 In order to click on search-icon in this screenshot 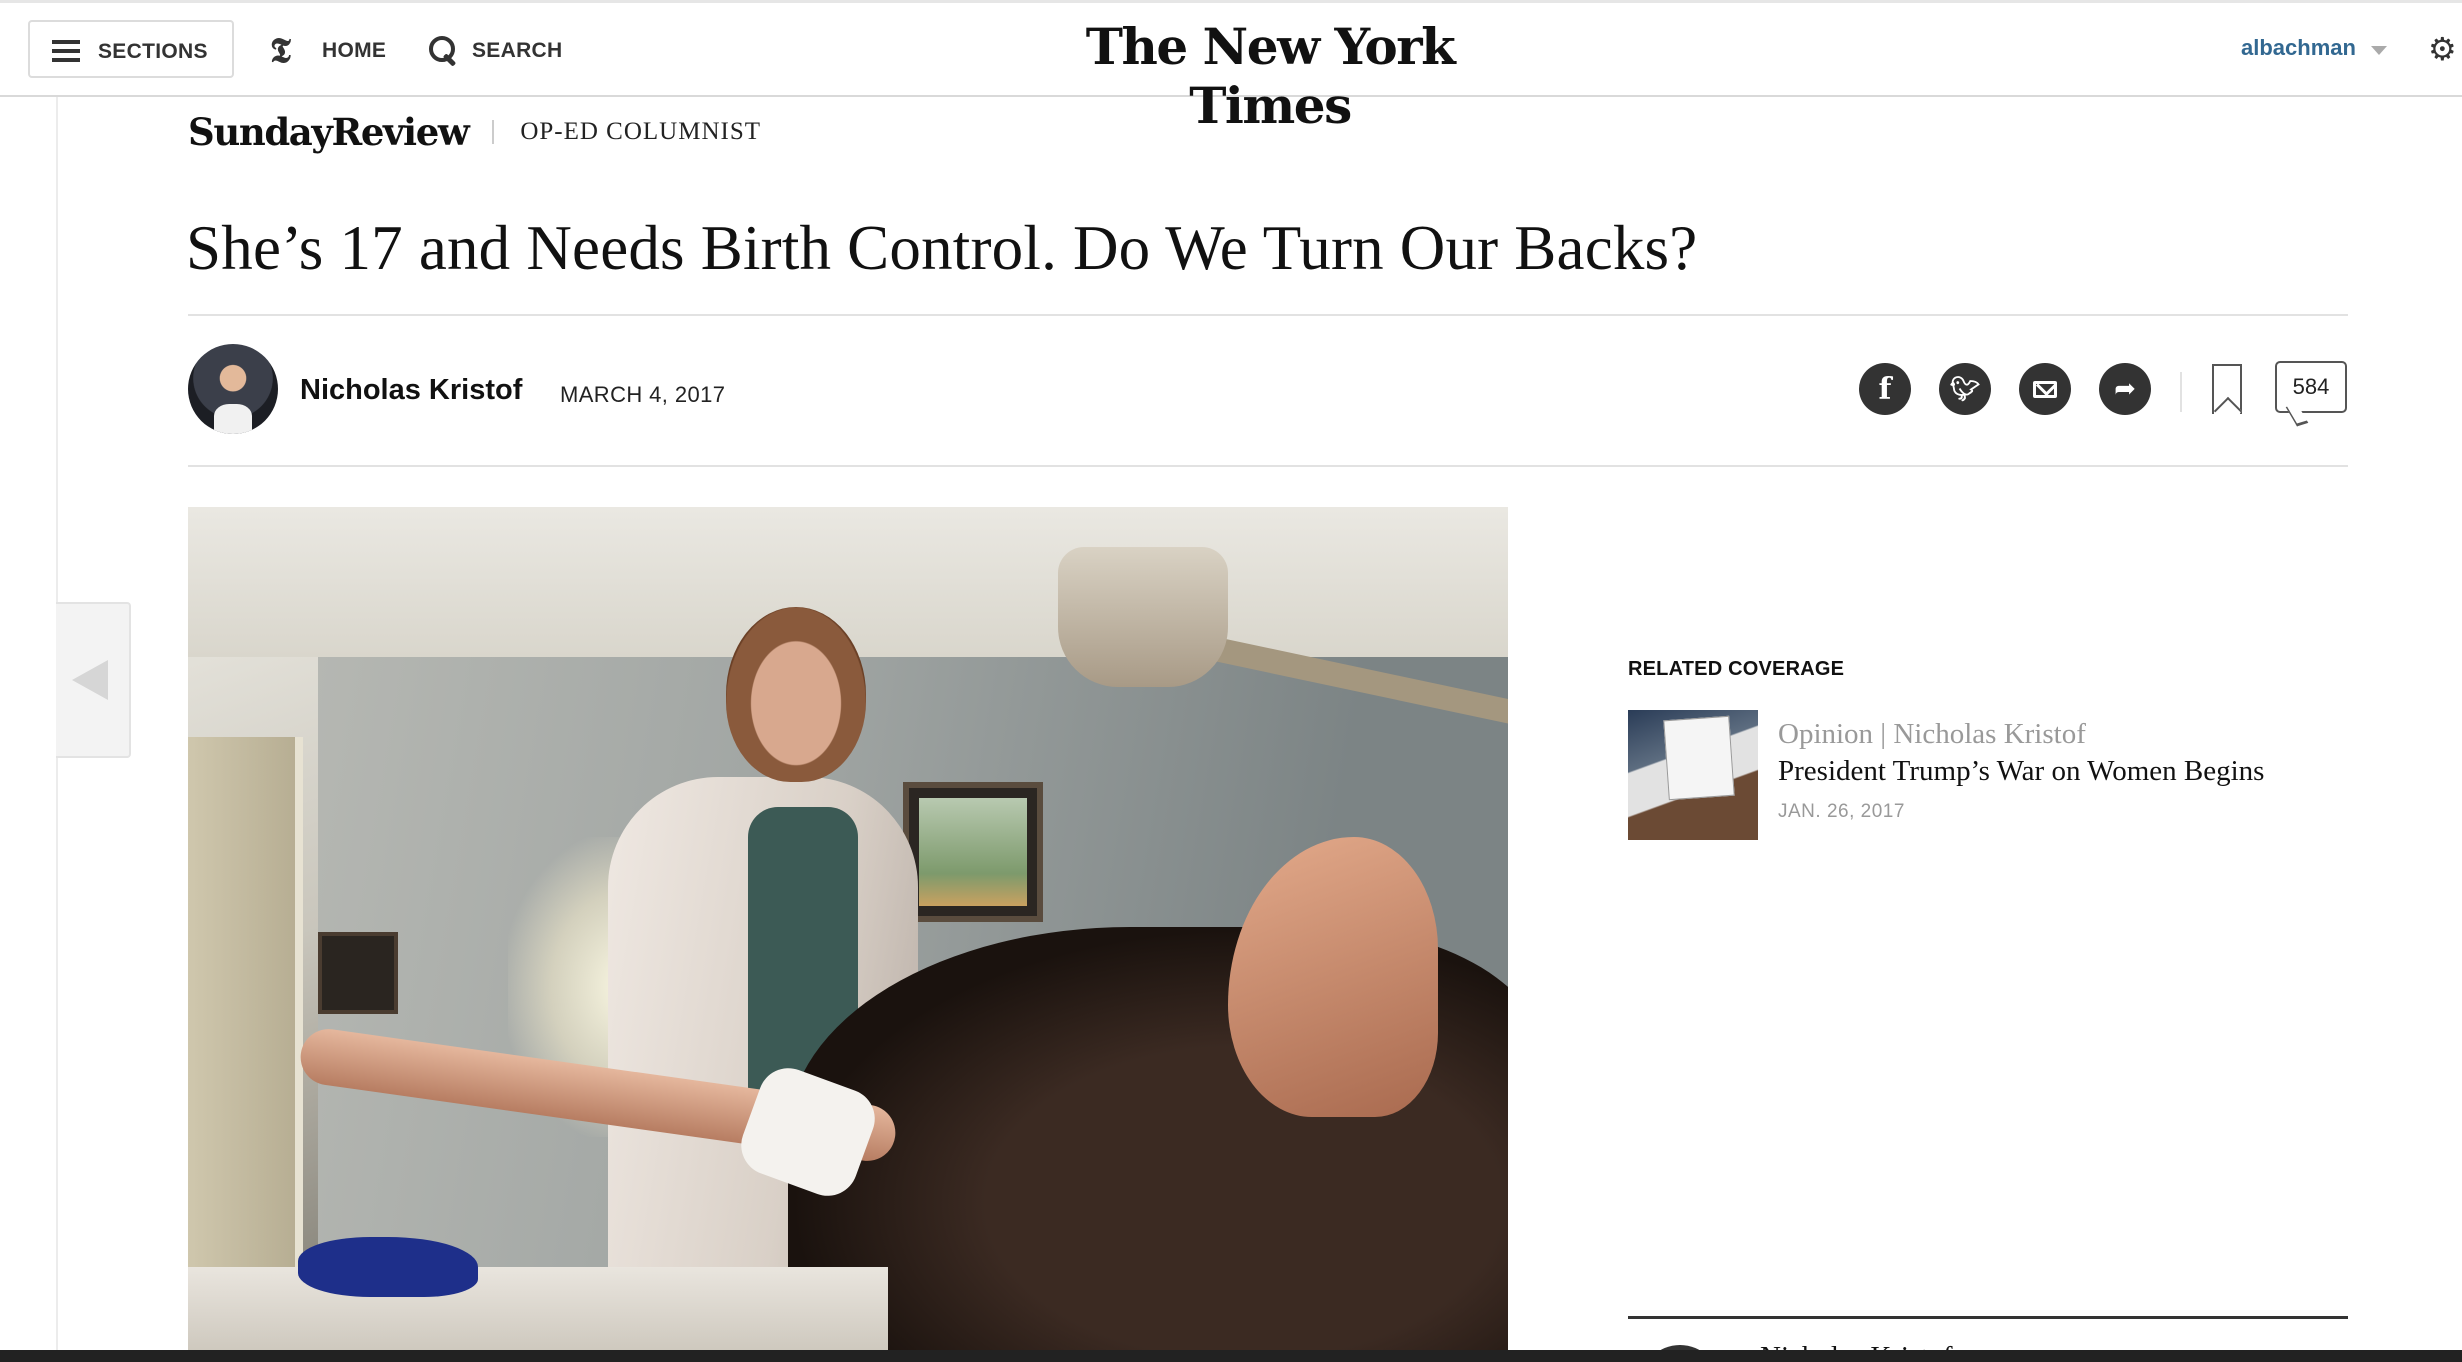, I will do `click(443, 51)`.